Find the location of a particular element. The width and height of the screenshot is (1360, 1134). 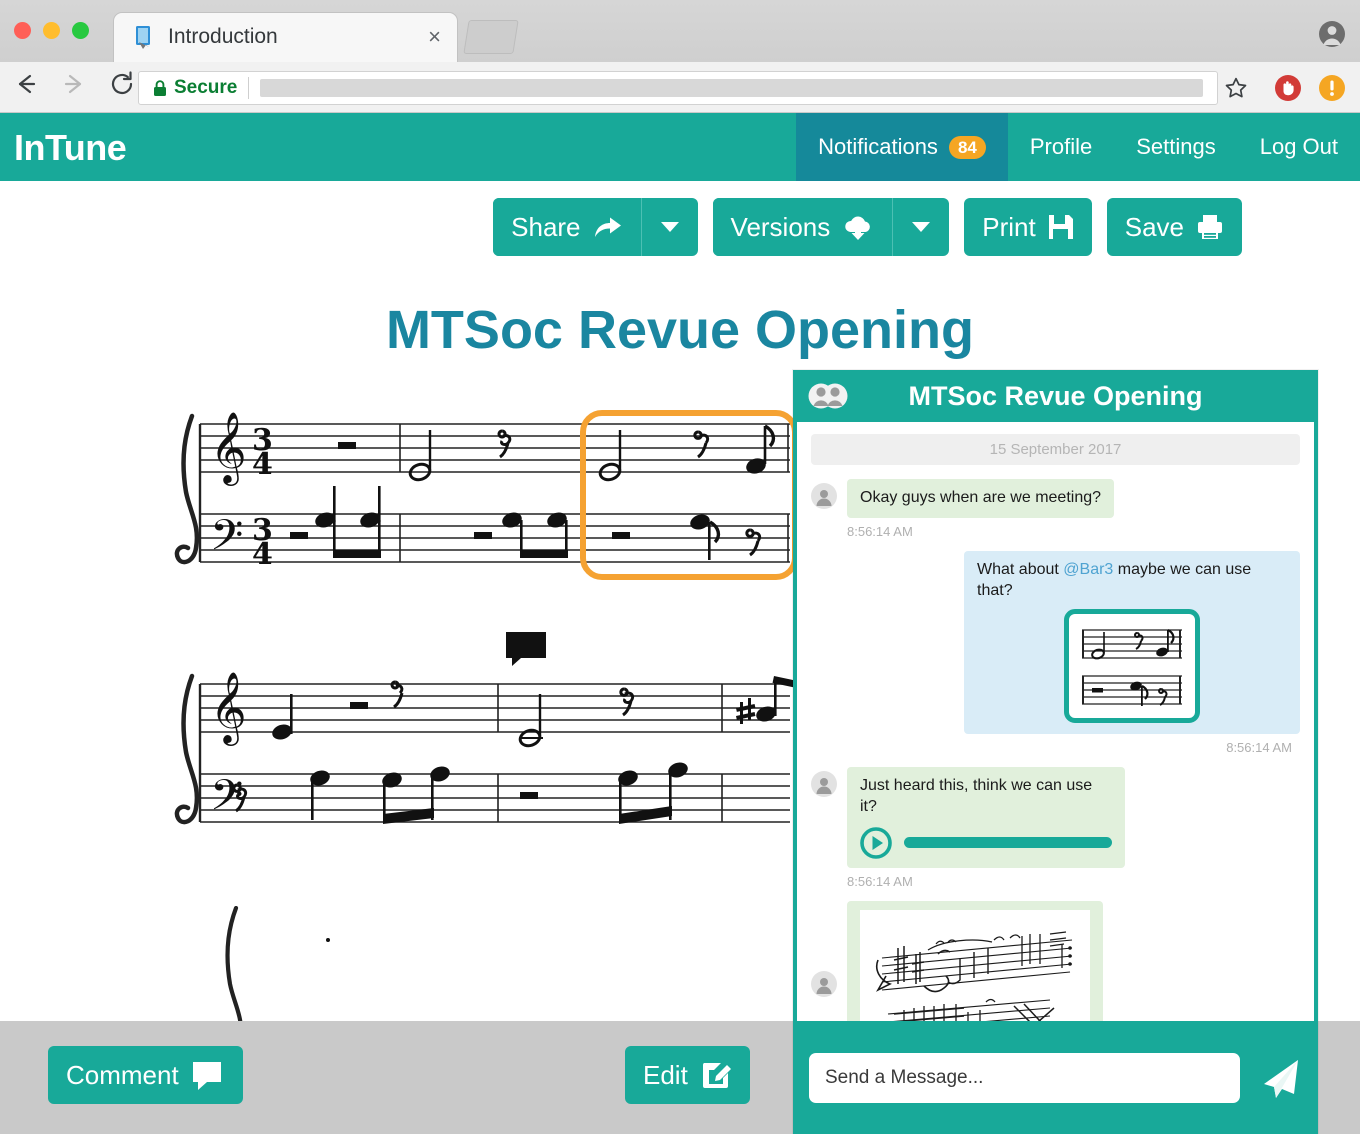

adblock-icon is located at coordinates (1288, 88).